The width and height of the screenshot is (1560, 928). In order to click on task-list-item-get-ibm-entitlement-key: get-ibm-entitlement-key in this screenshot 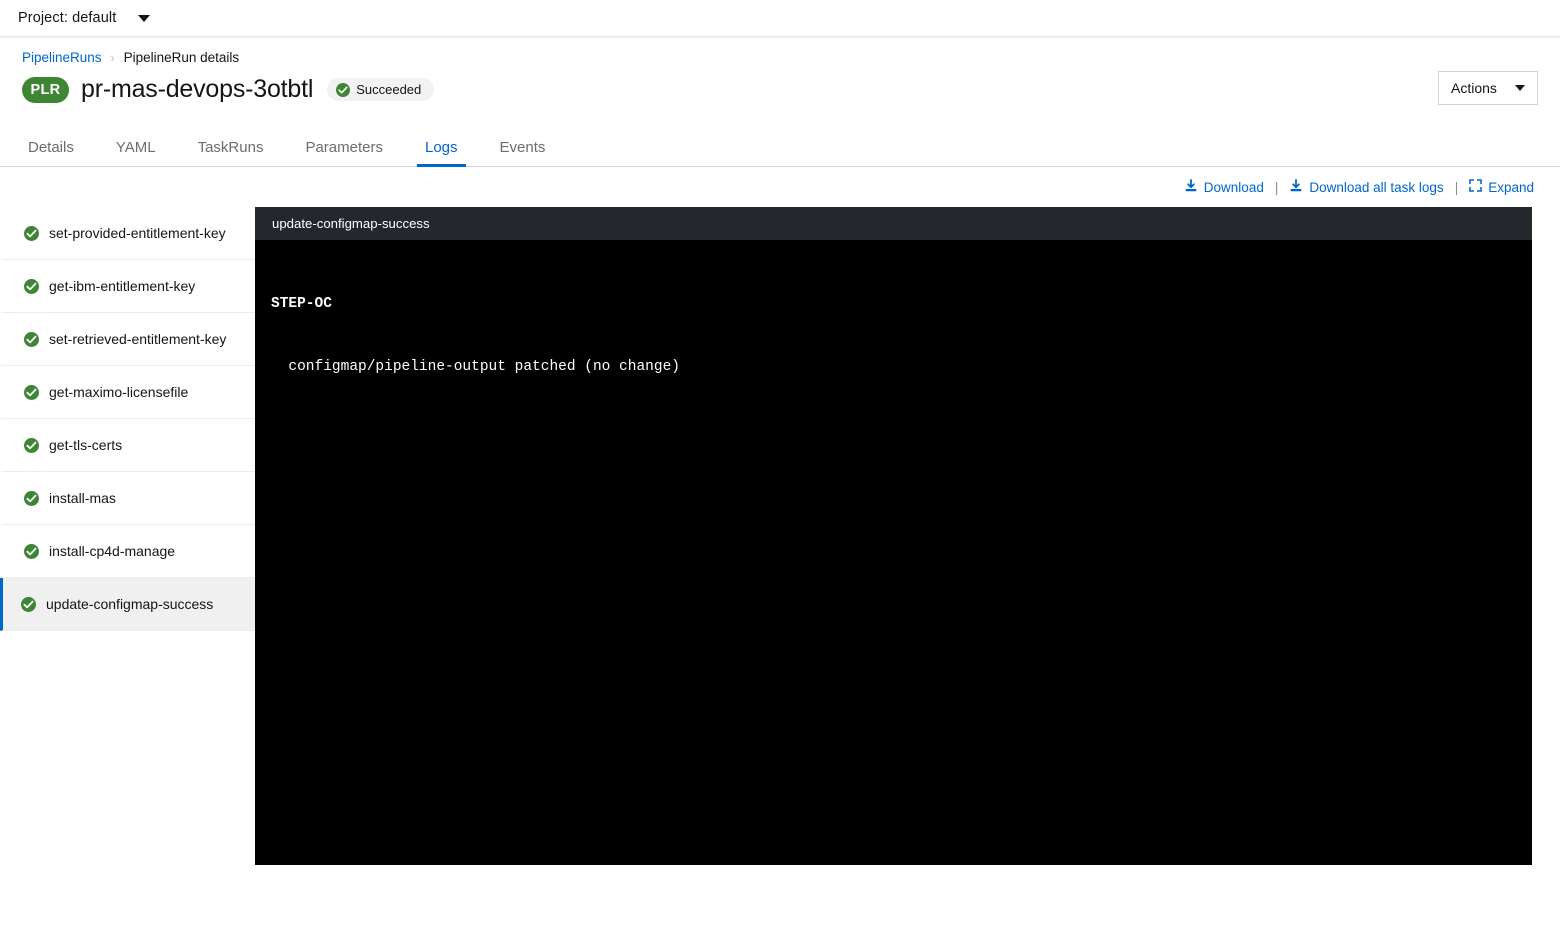, I will do `click(127, 286)`.